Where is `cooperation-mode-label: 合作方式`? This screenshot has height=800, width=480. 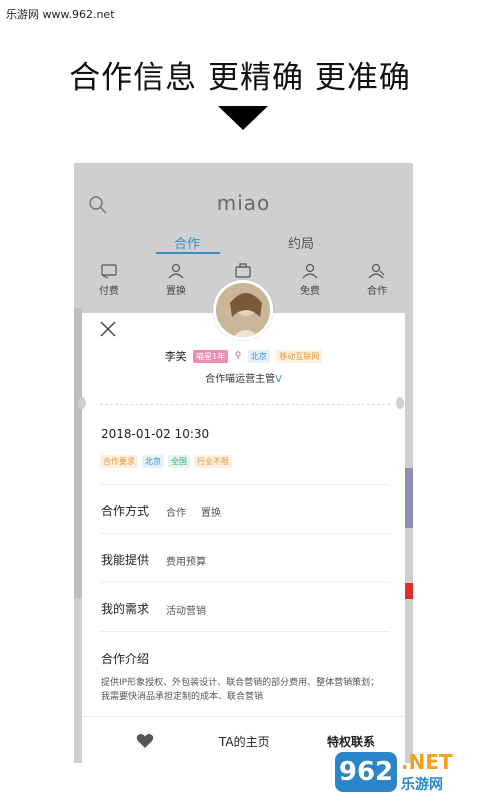
cooperation-mode-label: 合作方式 is located at coordinates (125, 511).